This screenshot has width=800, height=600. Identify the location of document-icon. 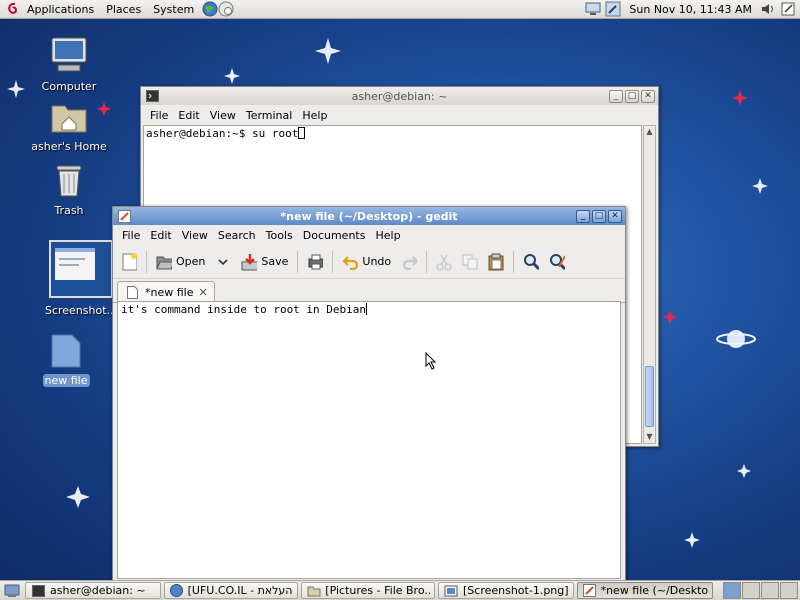
(132, 293).